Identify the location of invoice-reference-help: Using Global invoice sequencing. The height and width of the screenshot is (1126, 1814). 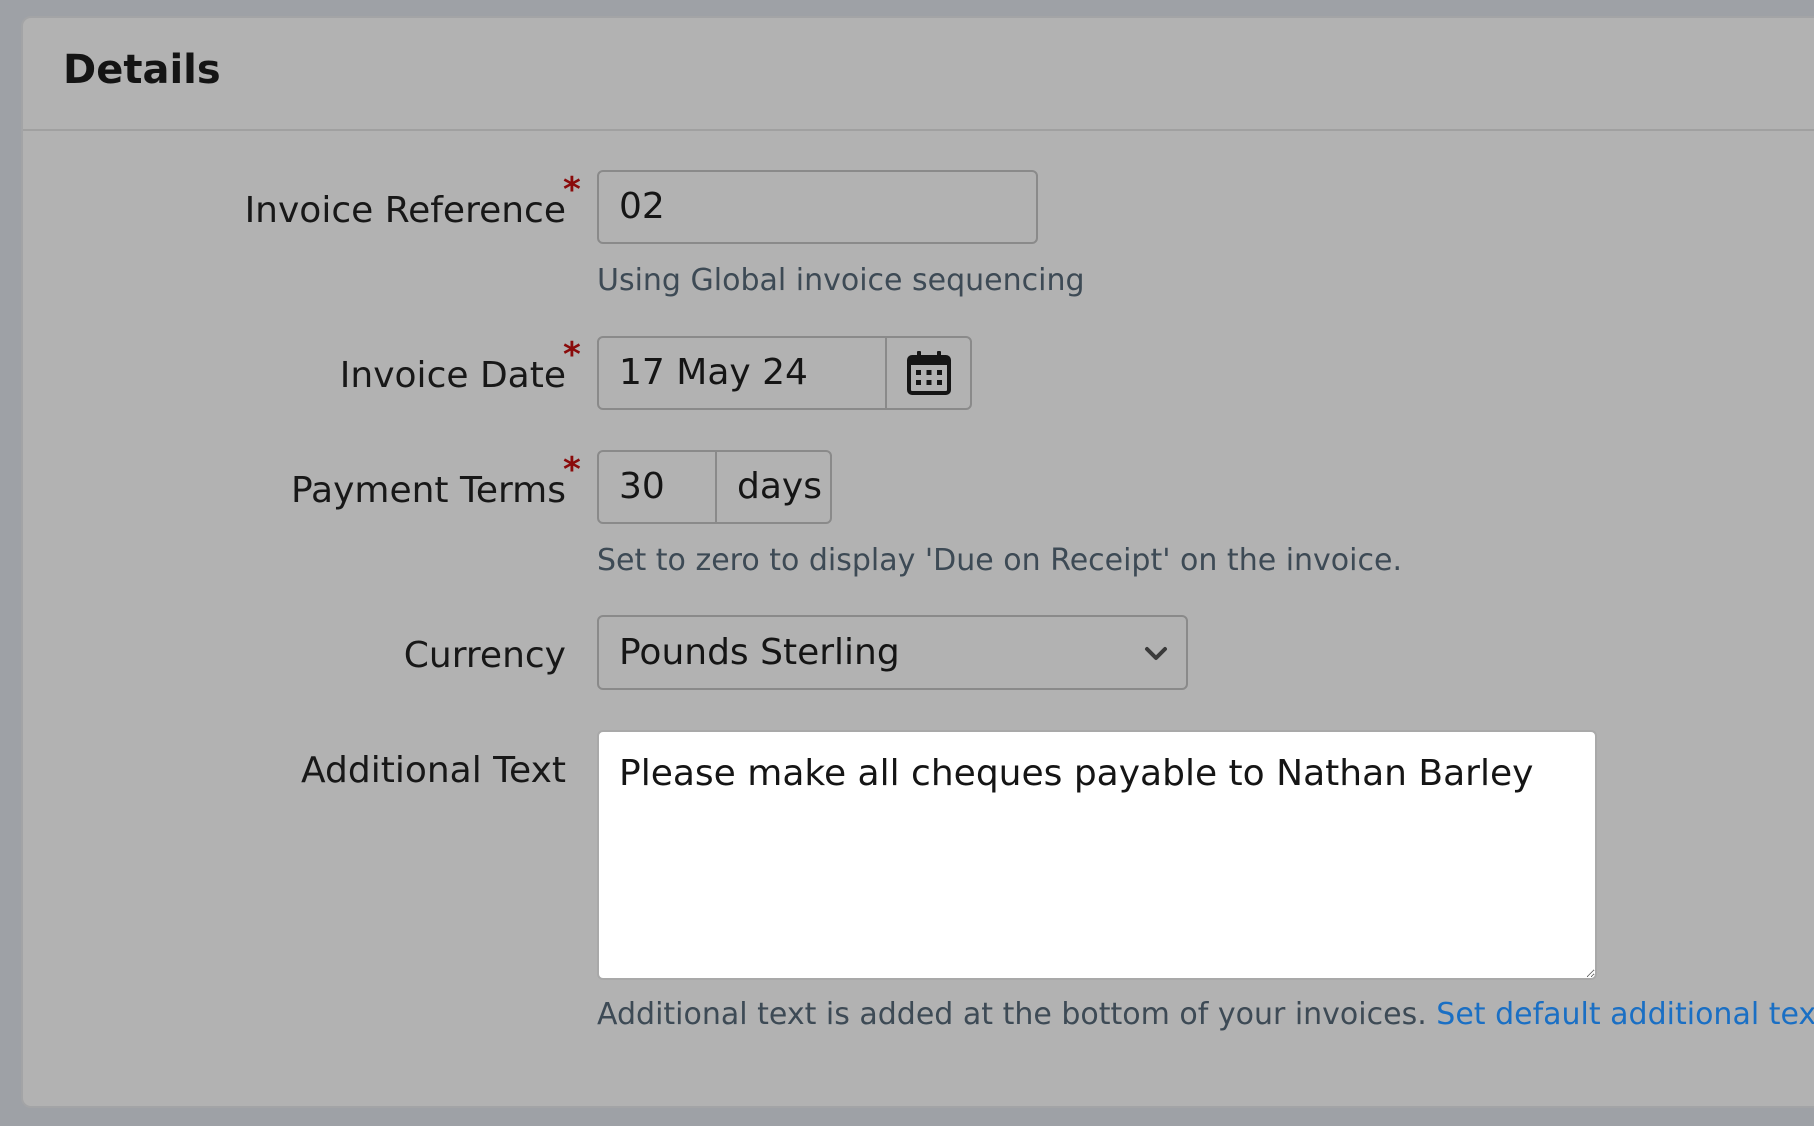
(841, 281).